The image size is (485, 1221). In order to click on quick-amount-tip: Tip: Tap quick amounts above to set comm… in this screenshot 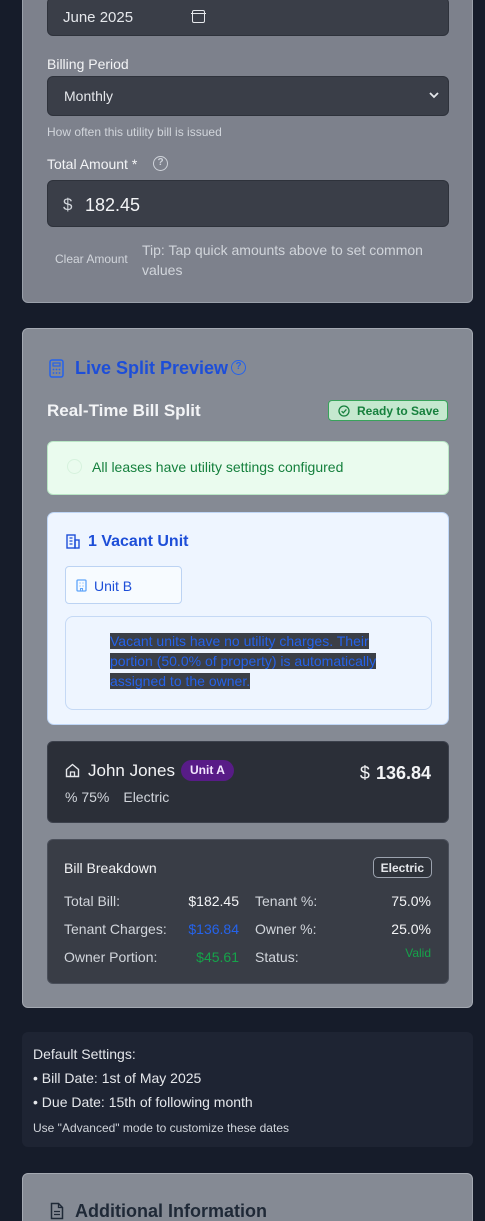, I will do `click(282, 260)`.